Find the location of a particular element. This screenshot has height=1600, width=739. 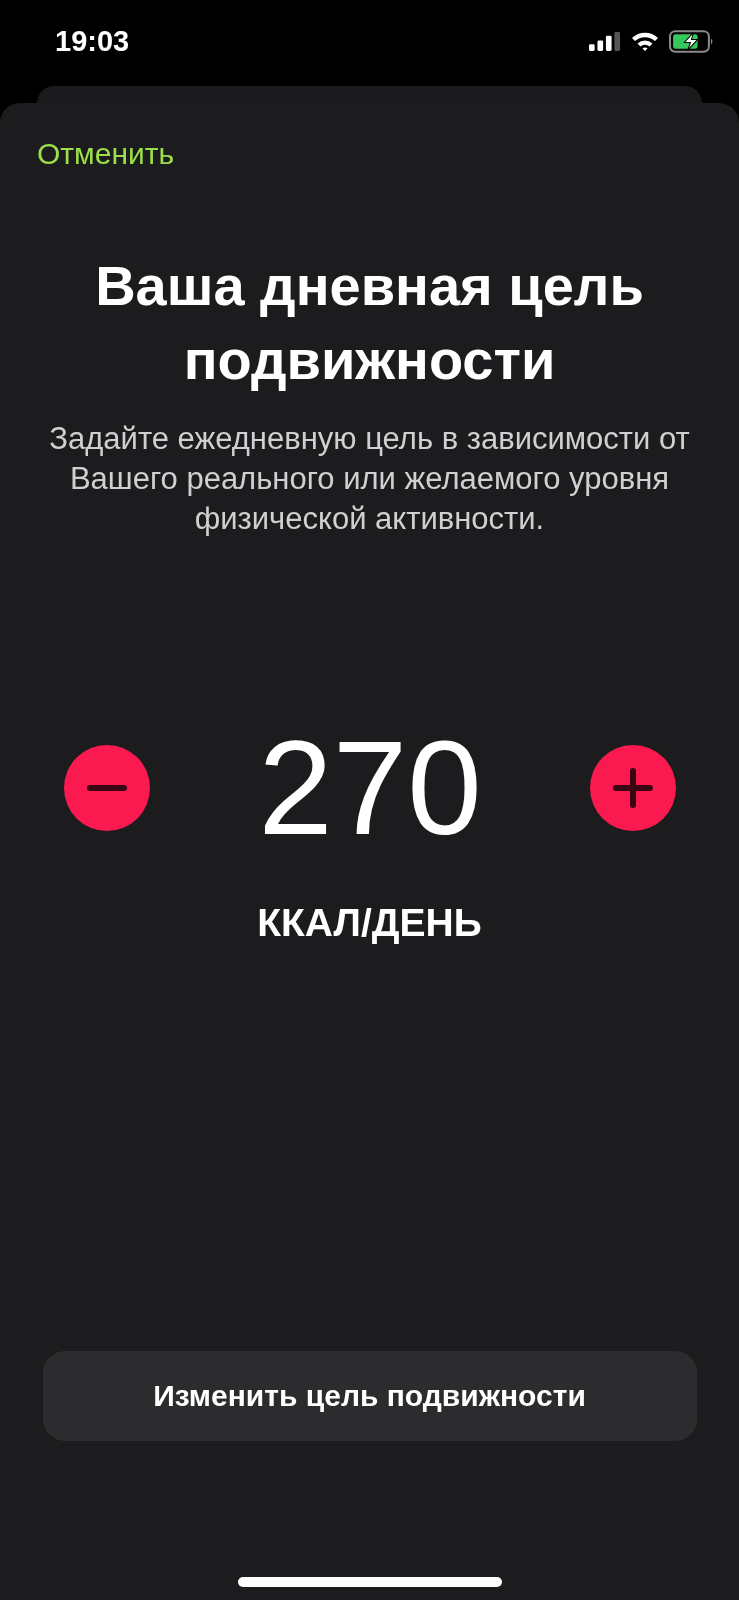

change-goal-button: Изменить цель подвижности is located at coordinates (369, 1396).